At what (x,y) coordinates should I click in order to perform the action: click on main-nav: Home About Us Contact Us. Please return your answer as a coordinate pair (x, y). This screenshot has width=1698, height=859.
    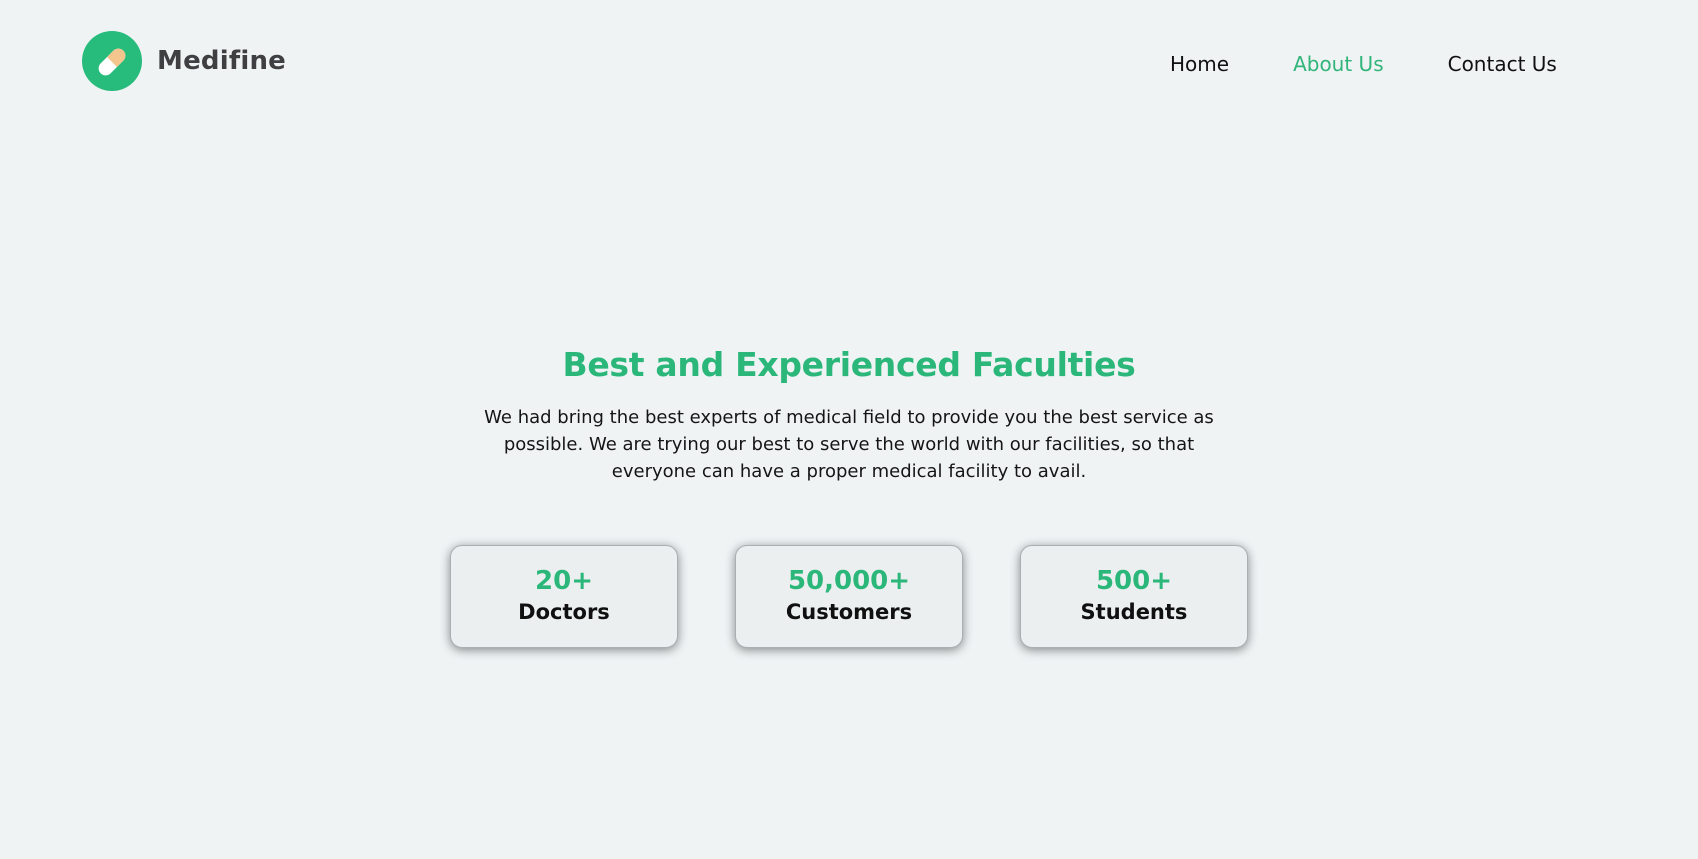
    Looking at the image, I should click on (1363, 64).